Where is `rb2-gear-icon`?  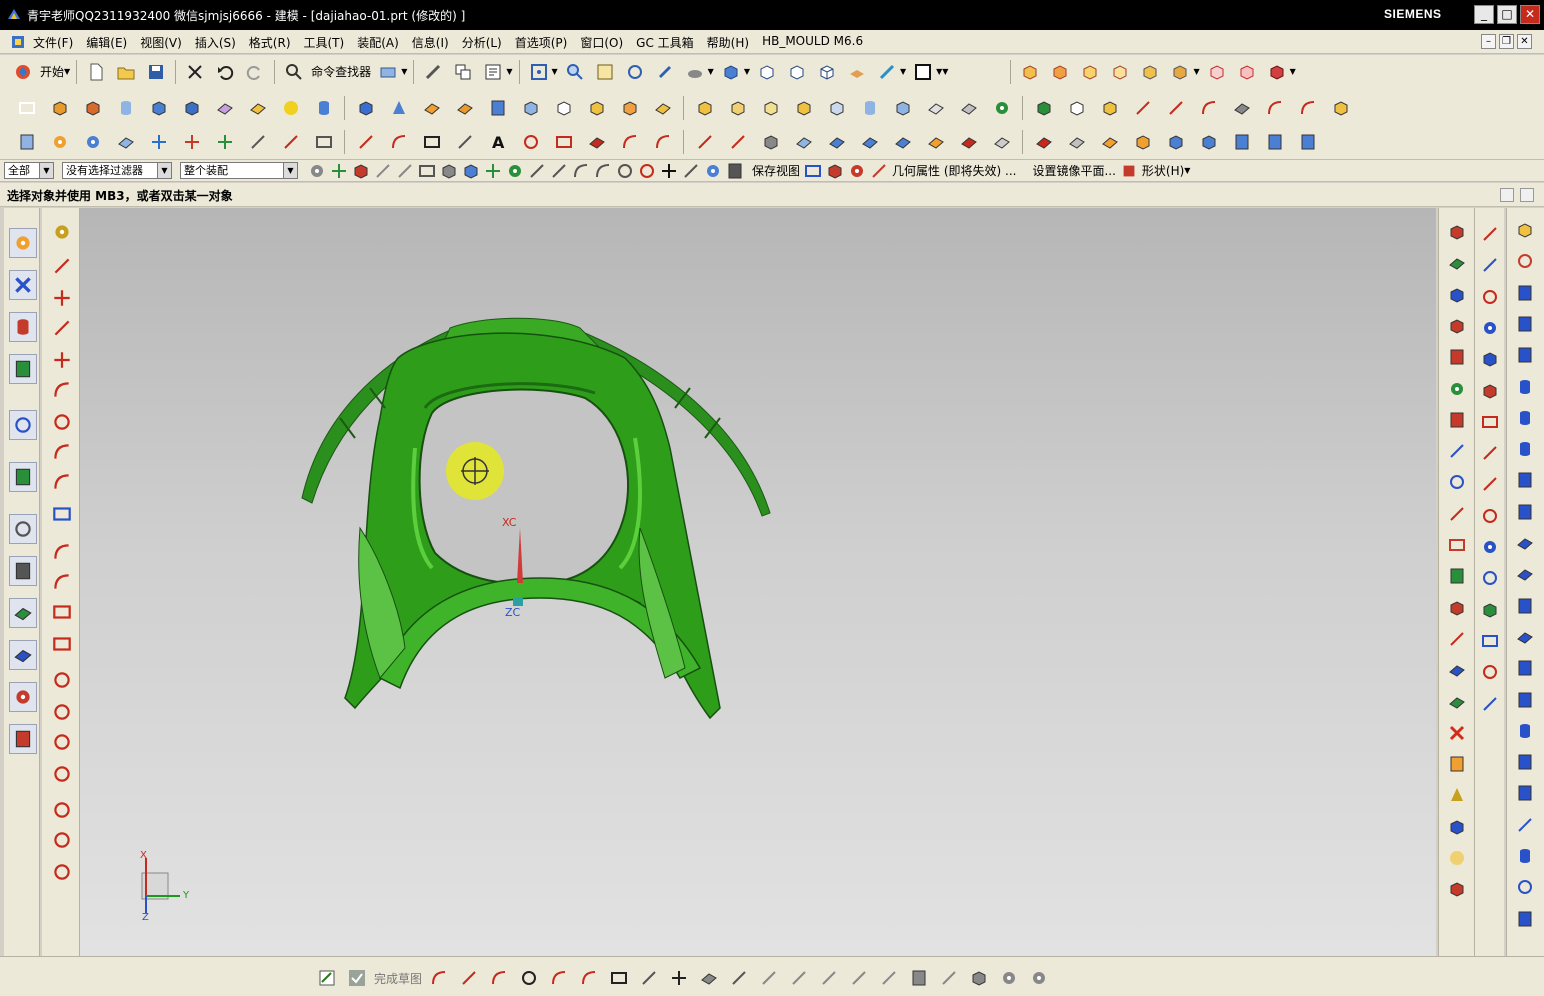 rb2-gear-icon is located at coordinates (1490, 328).